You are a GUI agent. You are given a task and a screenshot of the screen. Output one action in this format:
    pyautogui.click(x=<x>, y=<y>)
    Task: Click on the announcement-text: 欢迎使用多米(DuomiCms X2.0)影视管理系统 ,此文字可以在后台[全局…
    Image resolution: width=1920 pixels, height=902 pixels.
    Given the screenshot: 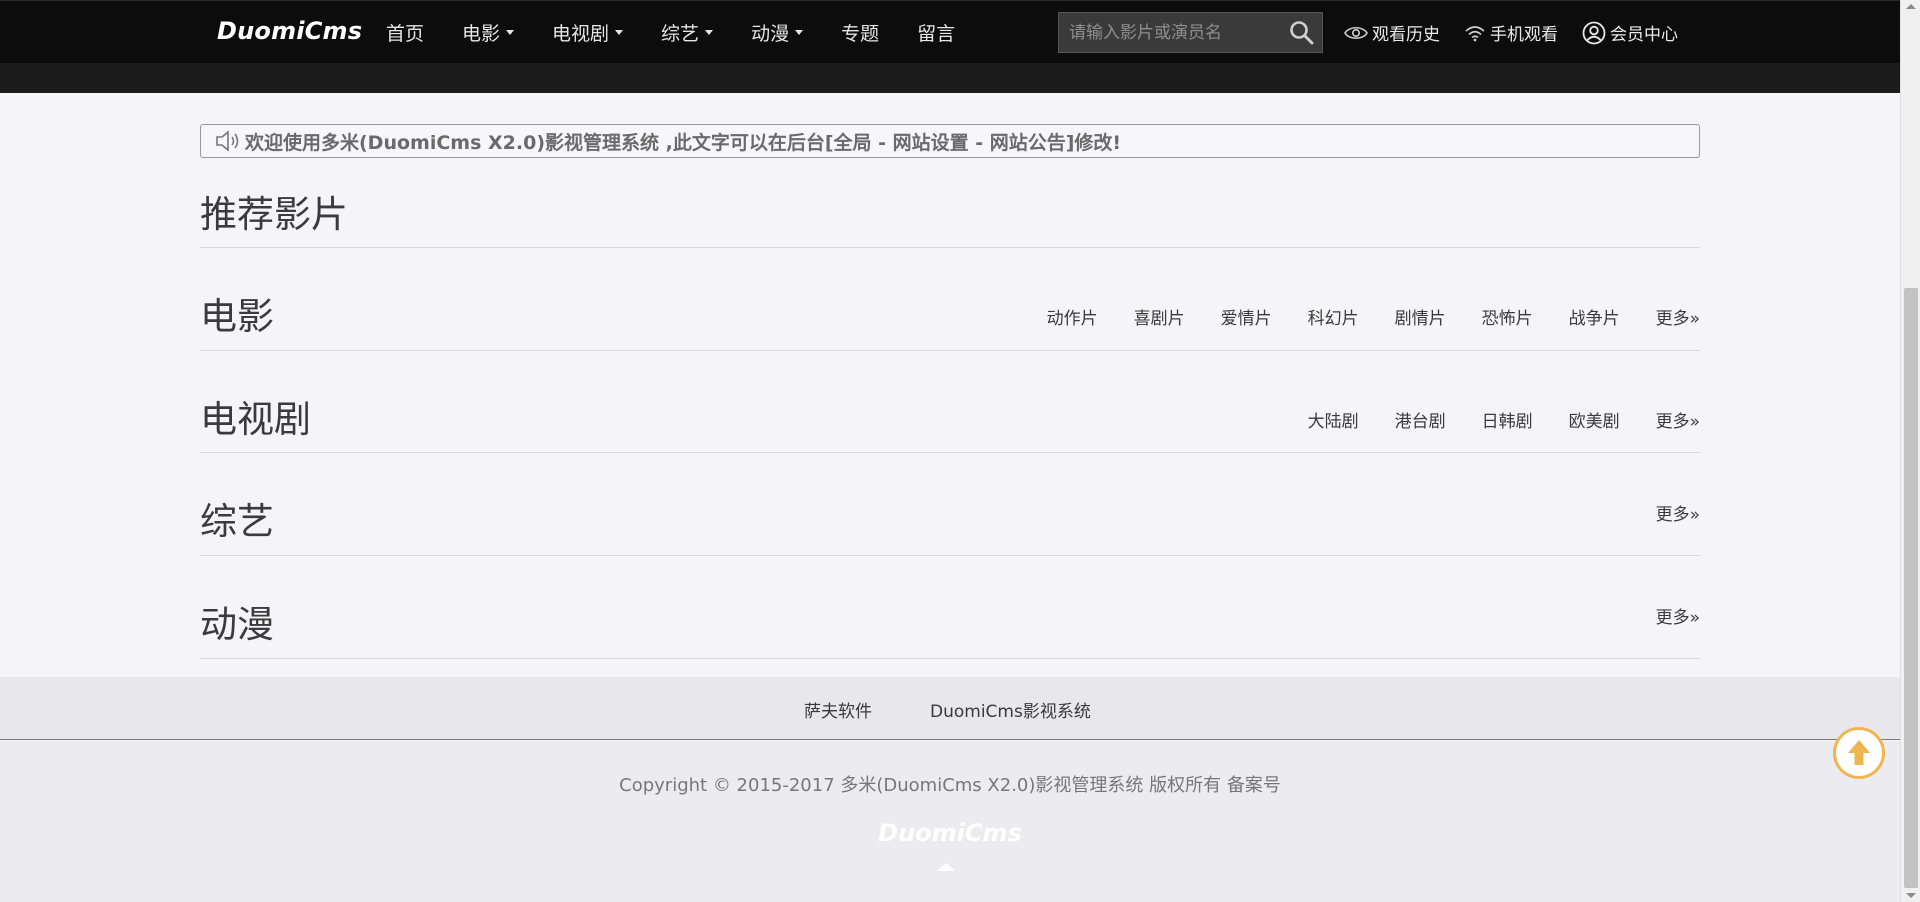 What is the action you would take?
    pyautogui.click(x=683, y=142)
    